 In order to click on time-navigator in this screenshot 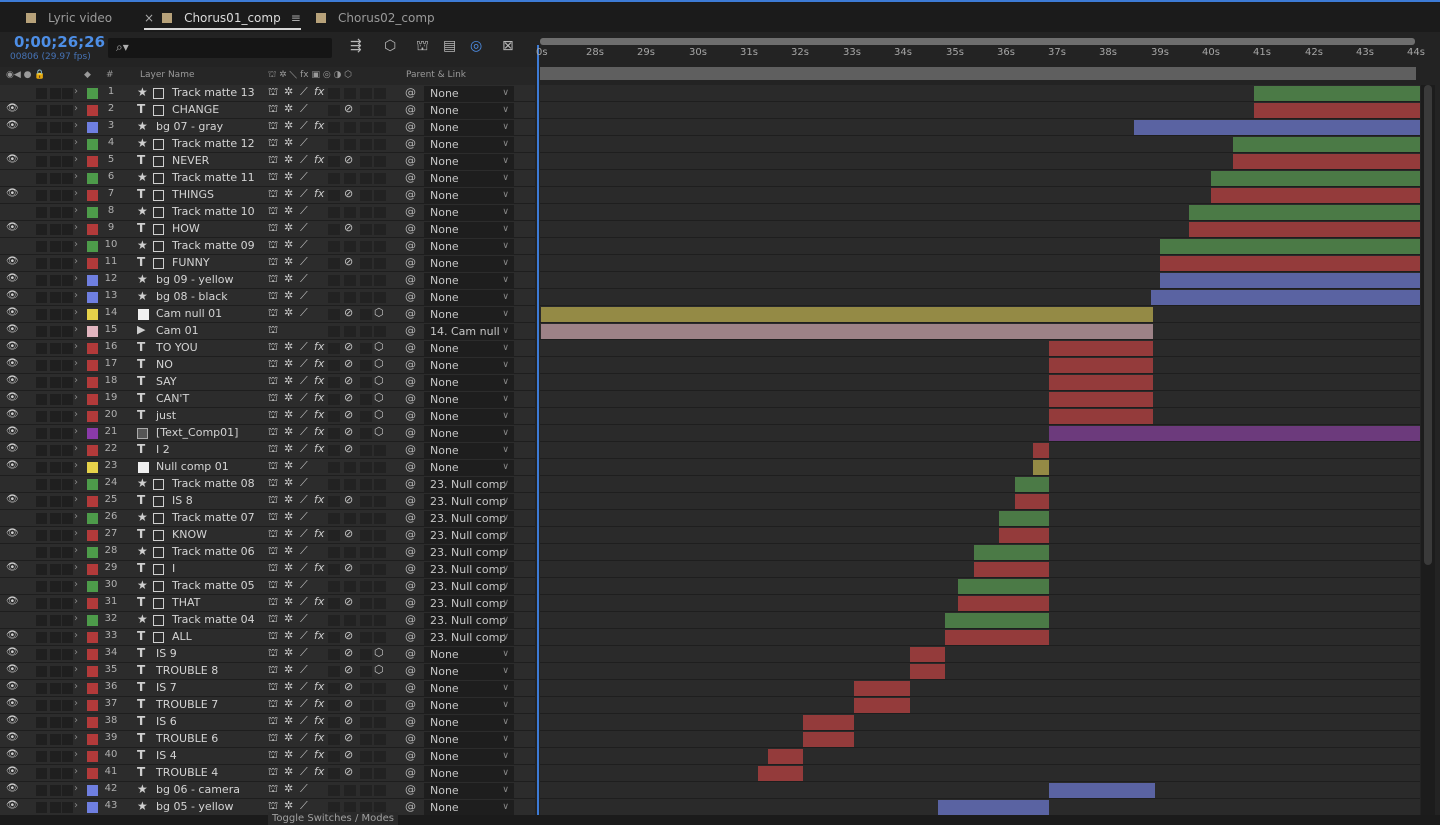, I will do `click(978, 73)`.